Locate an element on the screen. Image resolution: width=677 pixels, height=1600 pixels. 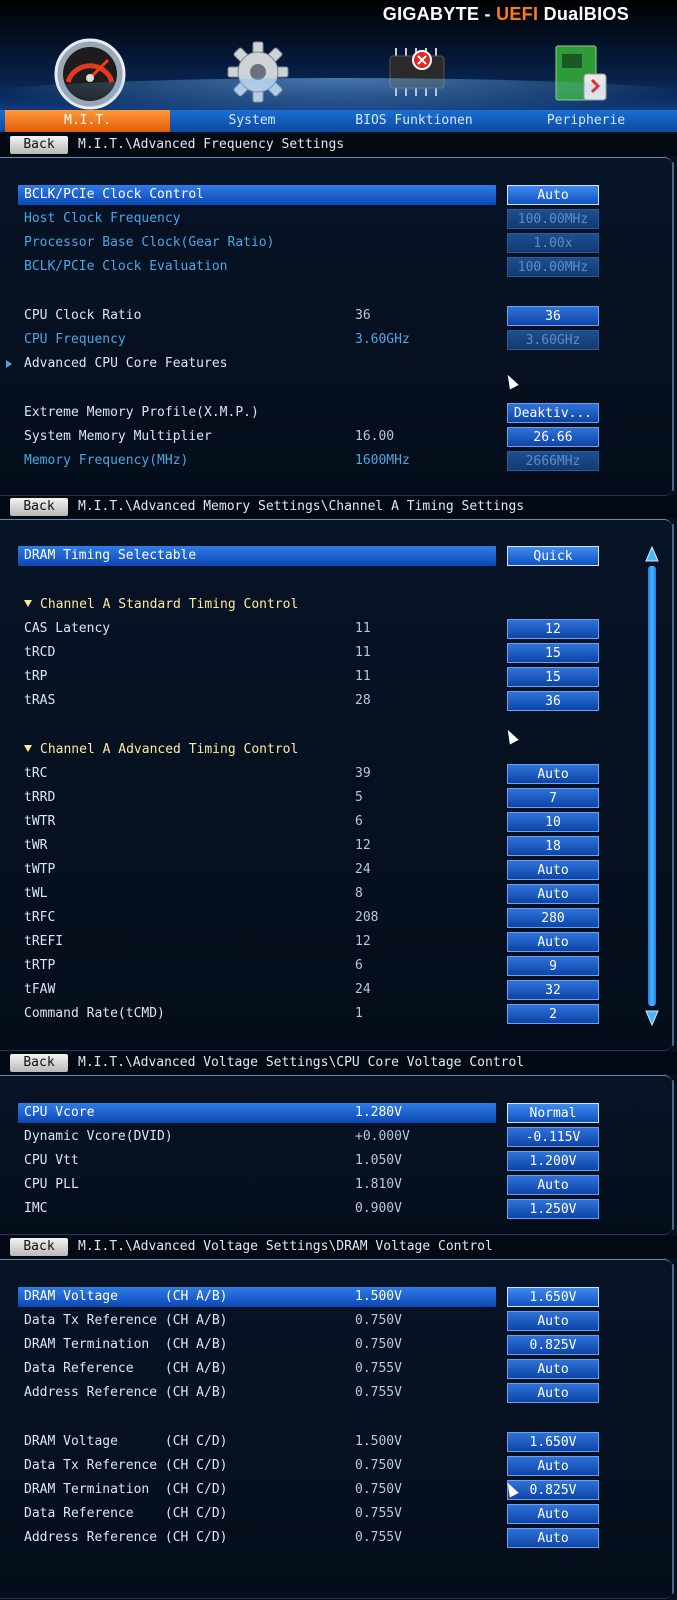
setting-row: Dynamic Vcore(DVID) +0.000V is located at coordinates (257, 1137).